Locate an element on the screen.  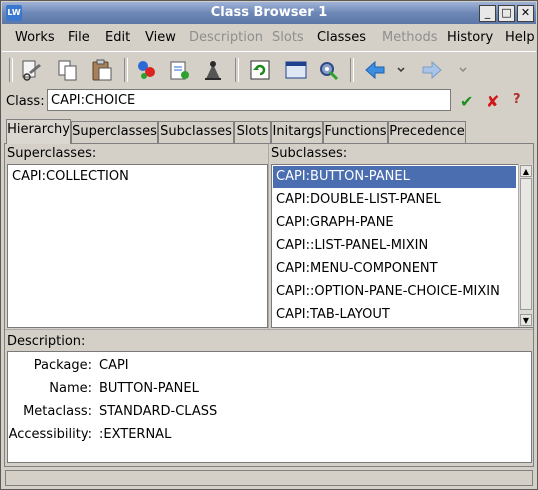
class-label: Class: is located at coordinates (25, 101).